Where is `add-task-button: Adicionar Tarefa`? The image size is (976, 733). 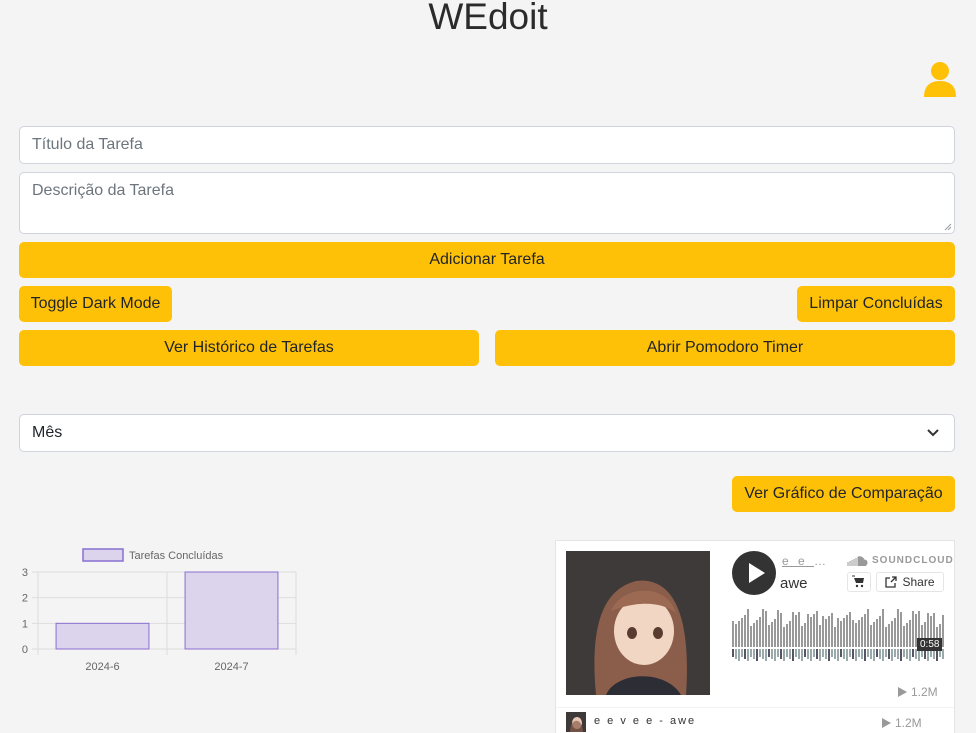
add-task-button: Adicionar Tarefa is located at coordinates (487, 260).